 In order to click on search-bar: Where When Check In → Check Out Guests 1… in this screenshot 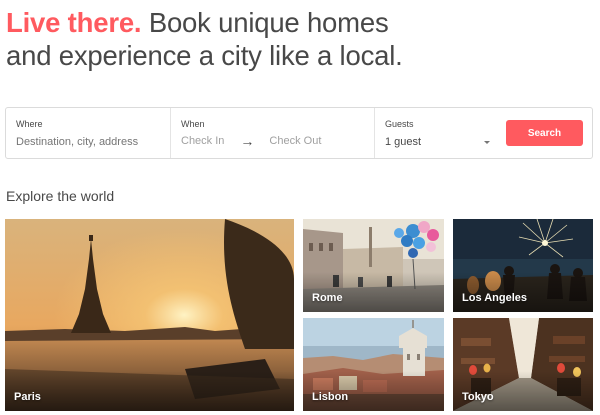, I will do `click(299, 133)`.